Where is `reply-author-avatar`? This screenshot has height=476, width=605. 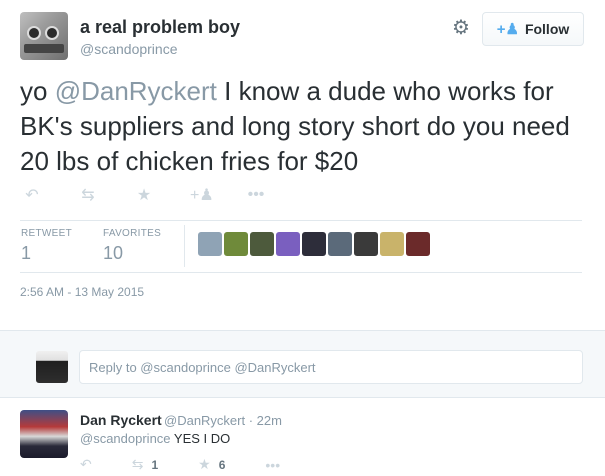 reply-author-avatar is located at coordinates (44, 434).